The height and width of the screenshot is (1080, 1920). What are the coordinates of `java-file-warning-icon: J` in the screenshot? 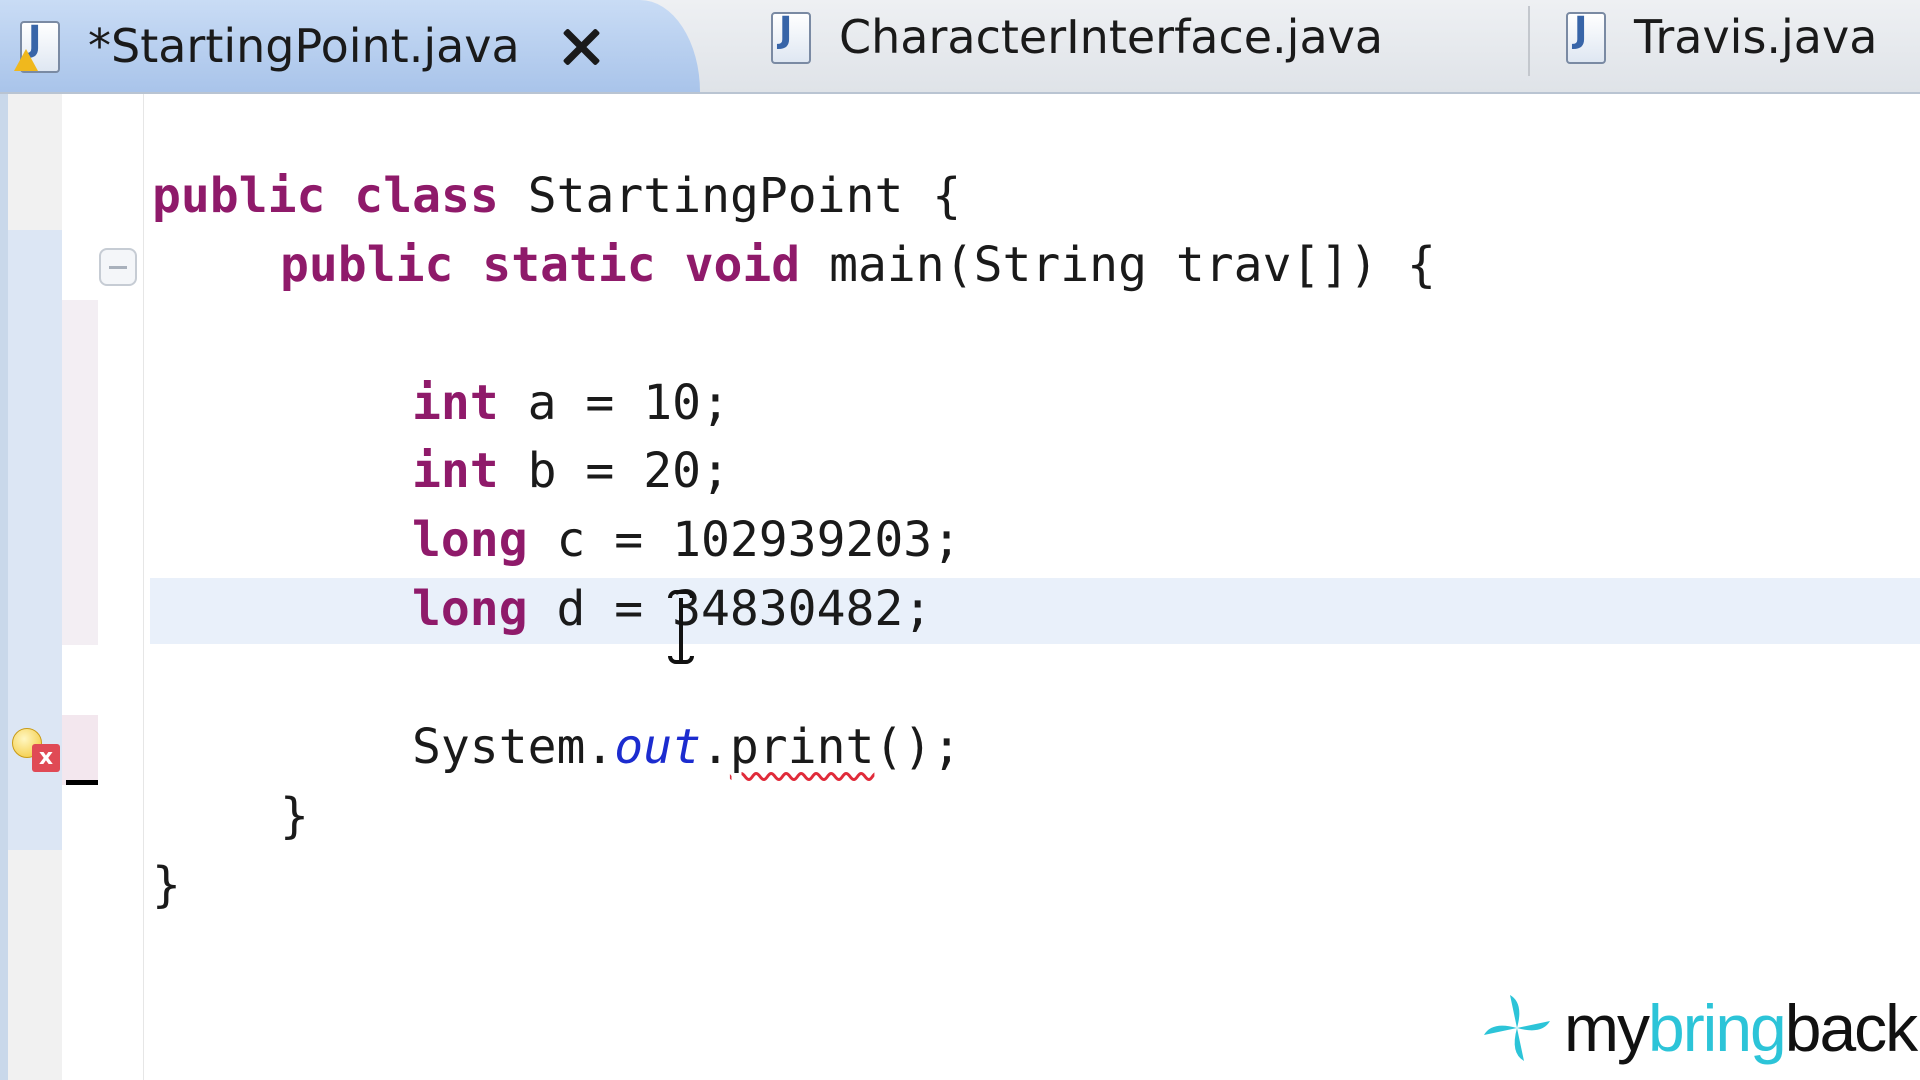 It's located at (38, 46).